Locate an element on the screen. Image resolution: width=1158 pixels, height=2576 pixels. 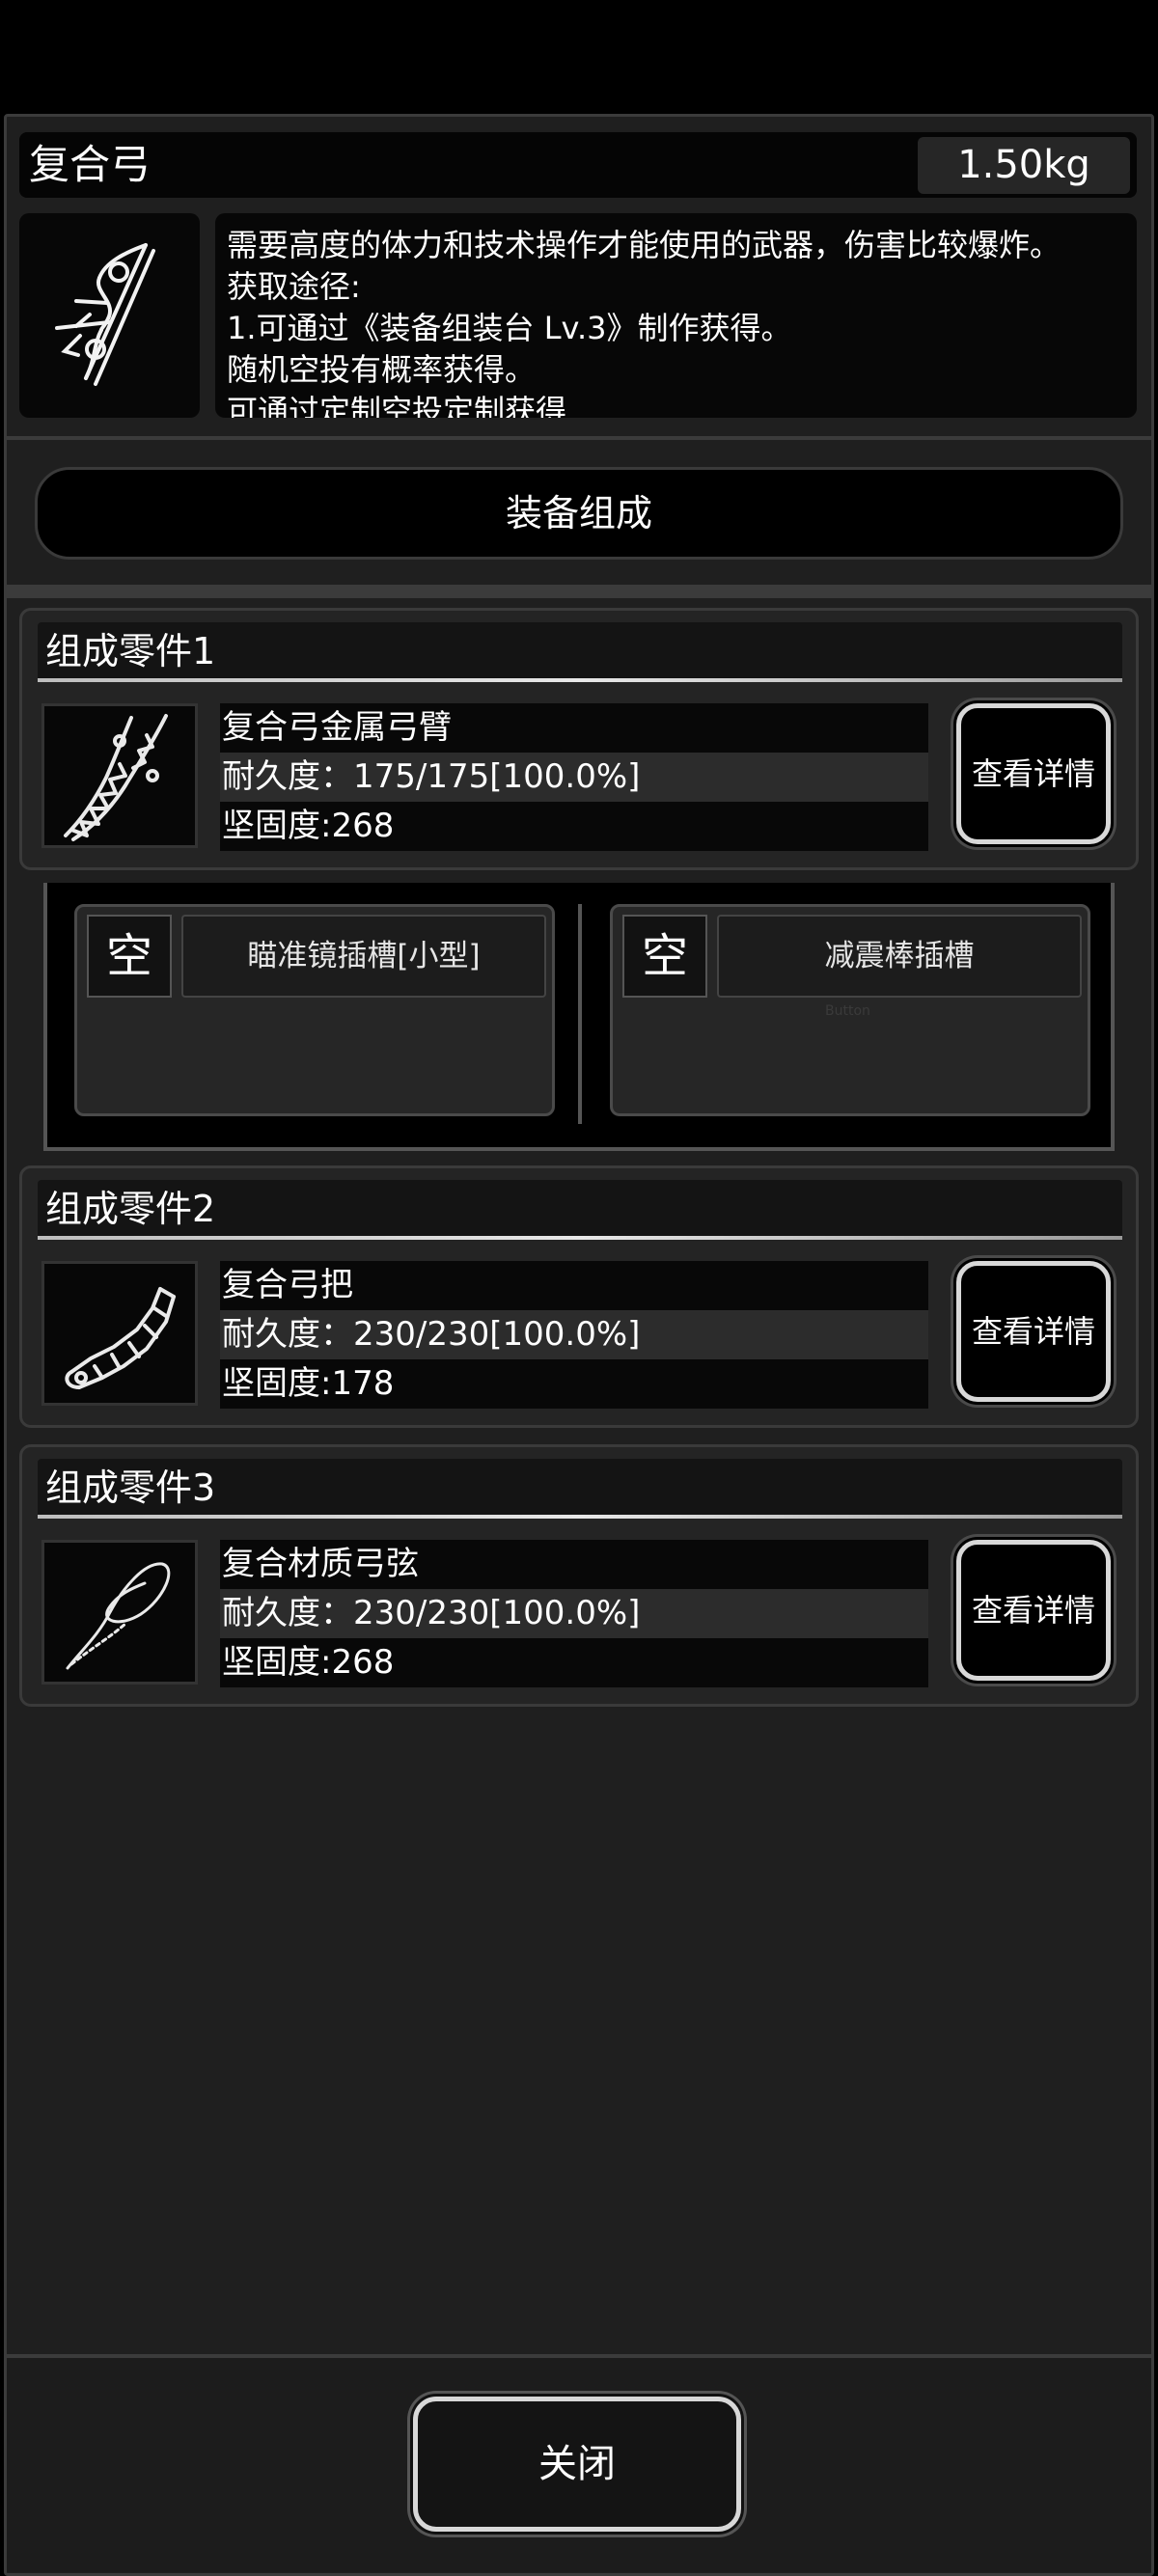
part-title: 组成零件2 is located at coordinates (130, 1209).